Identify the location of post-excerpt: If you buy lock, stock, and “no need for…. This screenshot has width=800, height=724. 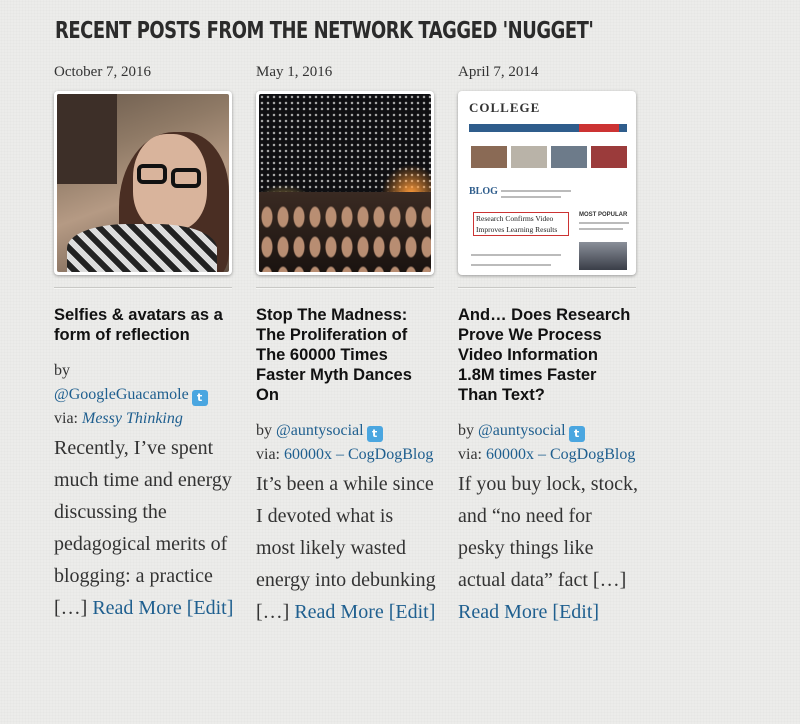
(548, 548).